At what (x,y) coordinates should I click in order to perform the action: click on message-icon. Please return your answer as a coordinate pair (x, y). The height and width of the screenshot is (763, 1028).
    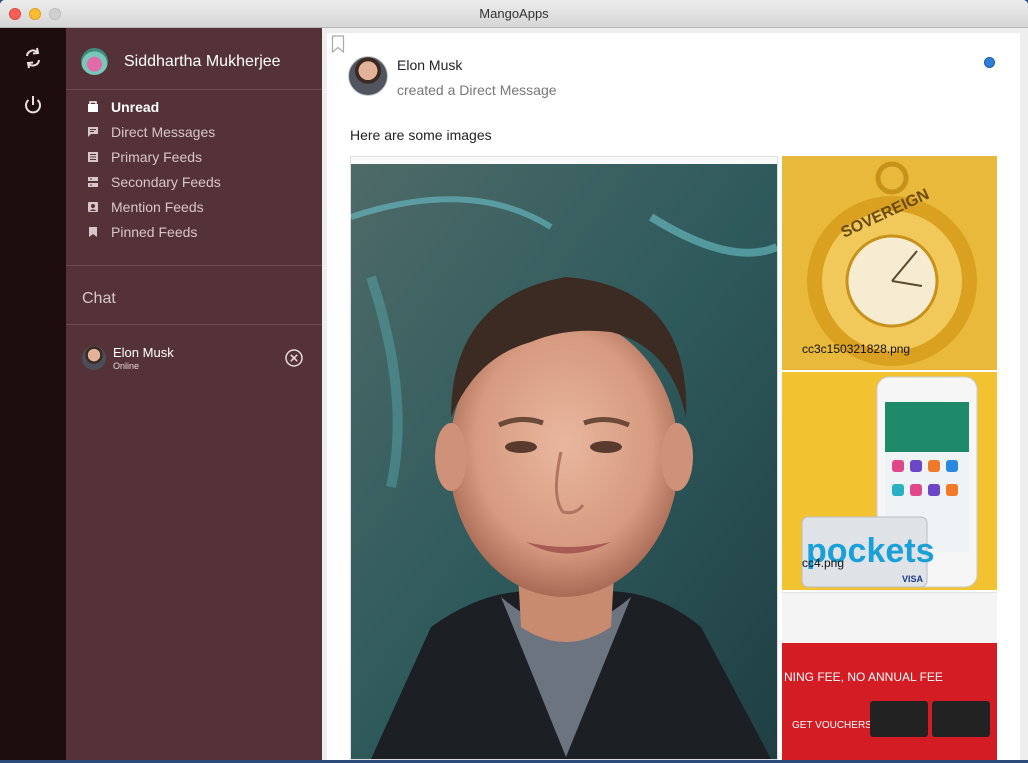
    Looking at the image, I should click on (93, 132).